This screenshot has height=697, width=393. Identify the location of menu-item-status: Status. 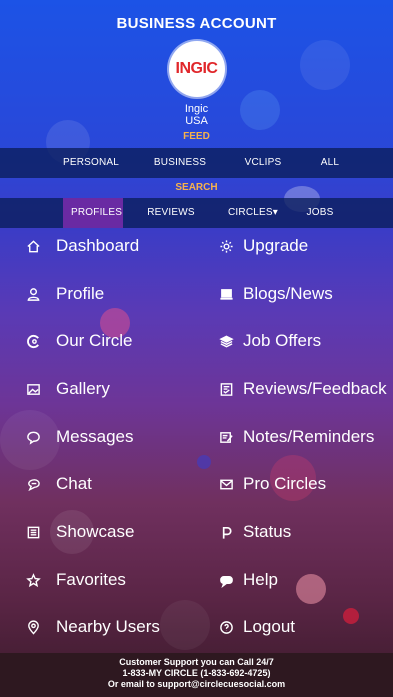
(254, 532).